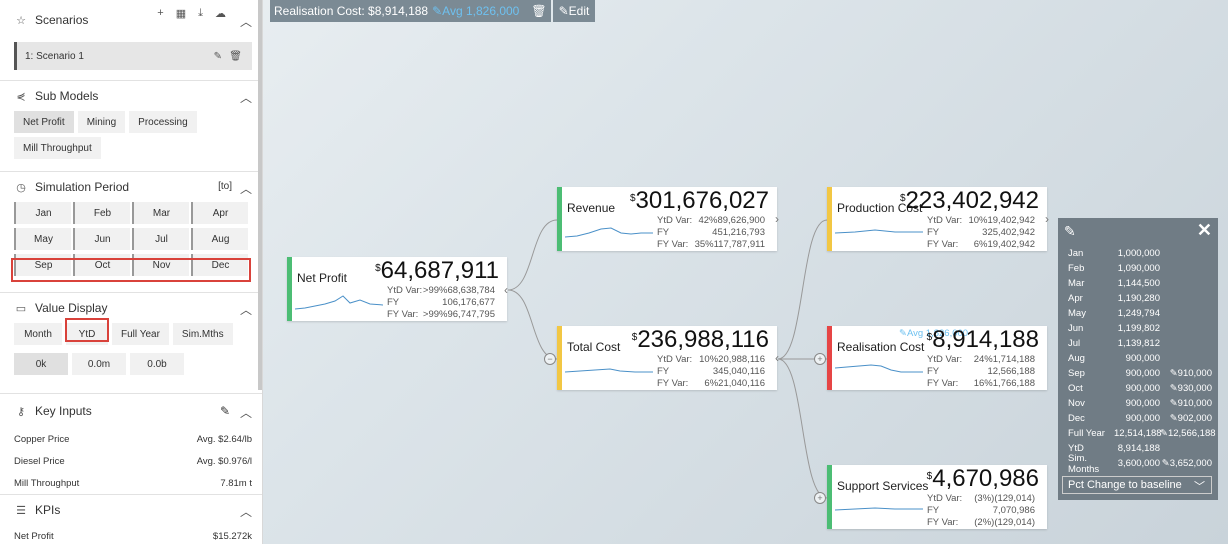 The width and height of the screenshot is (1228, 544). What do you see at coordinates (99, 364) in the screenshot?
I see `scale-0m: 0.0m` at bounding box center [99, 364].